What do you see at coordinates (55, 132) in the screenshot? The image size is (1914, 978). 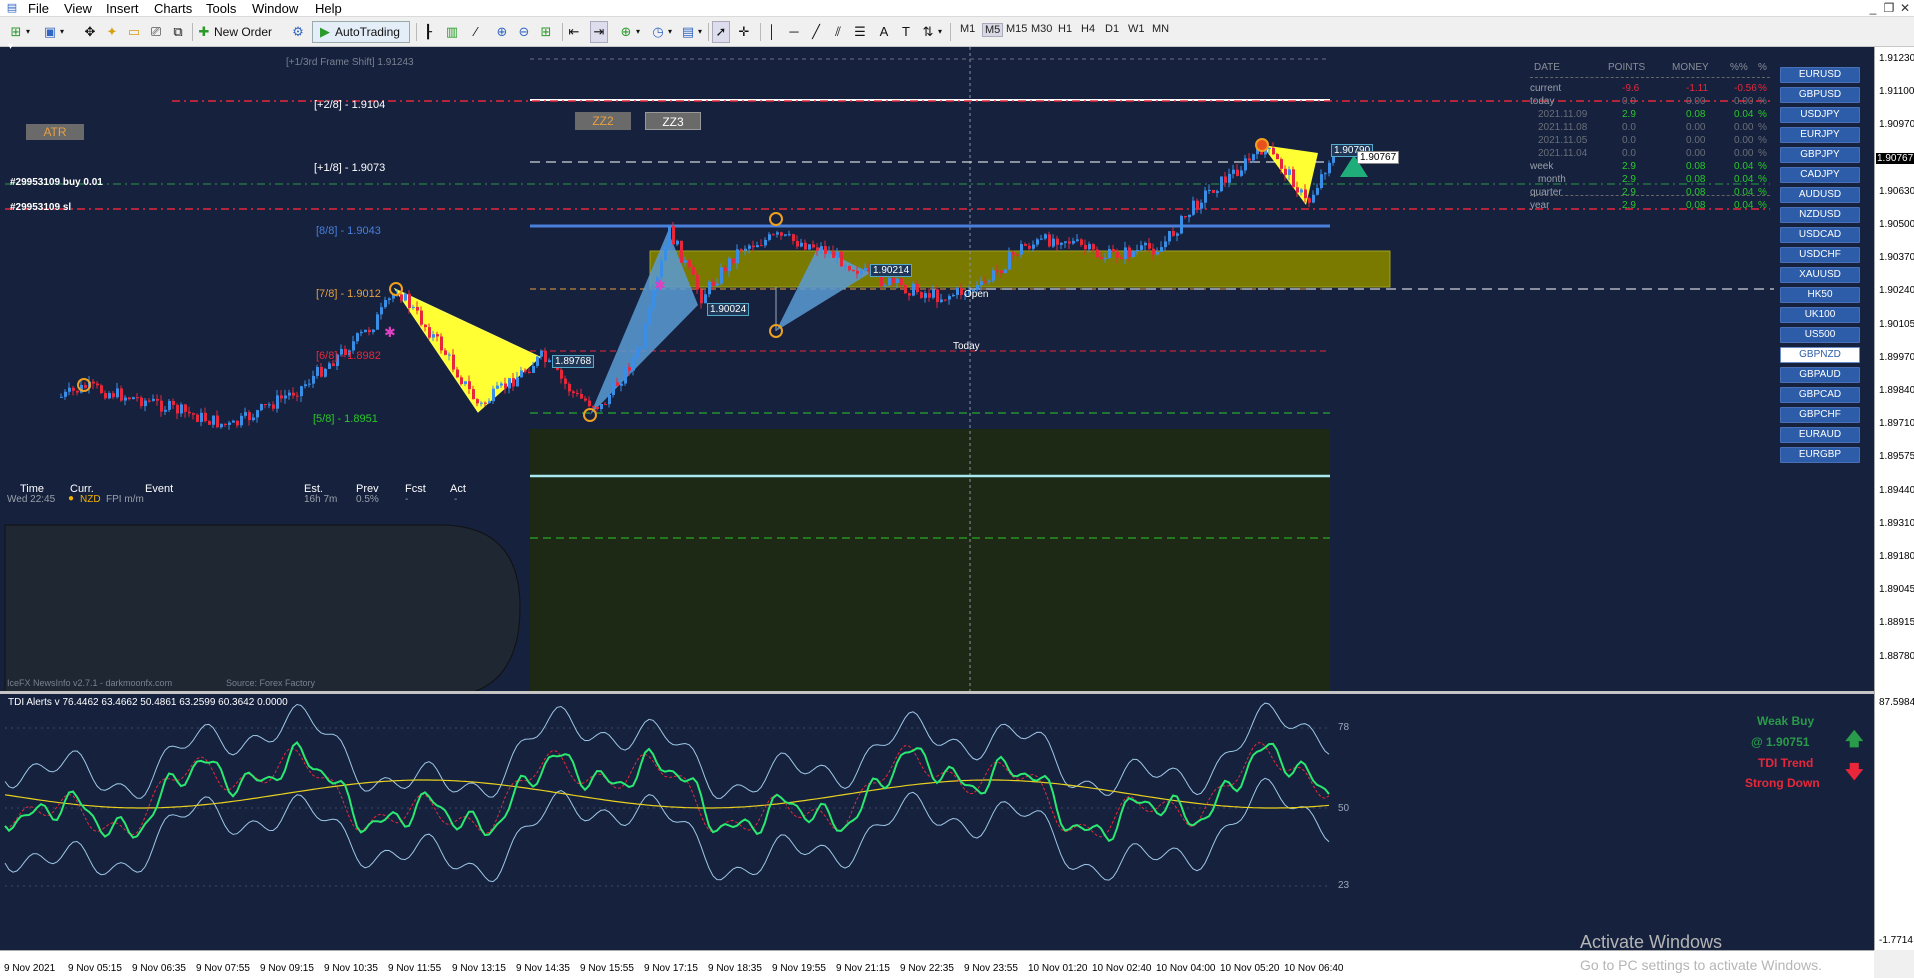 I see `atr-button: ATR` at bounding box center [55, 132].